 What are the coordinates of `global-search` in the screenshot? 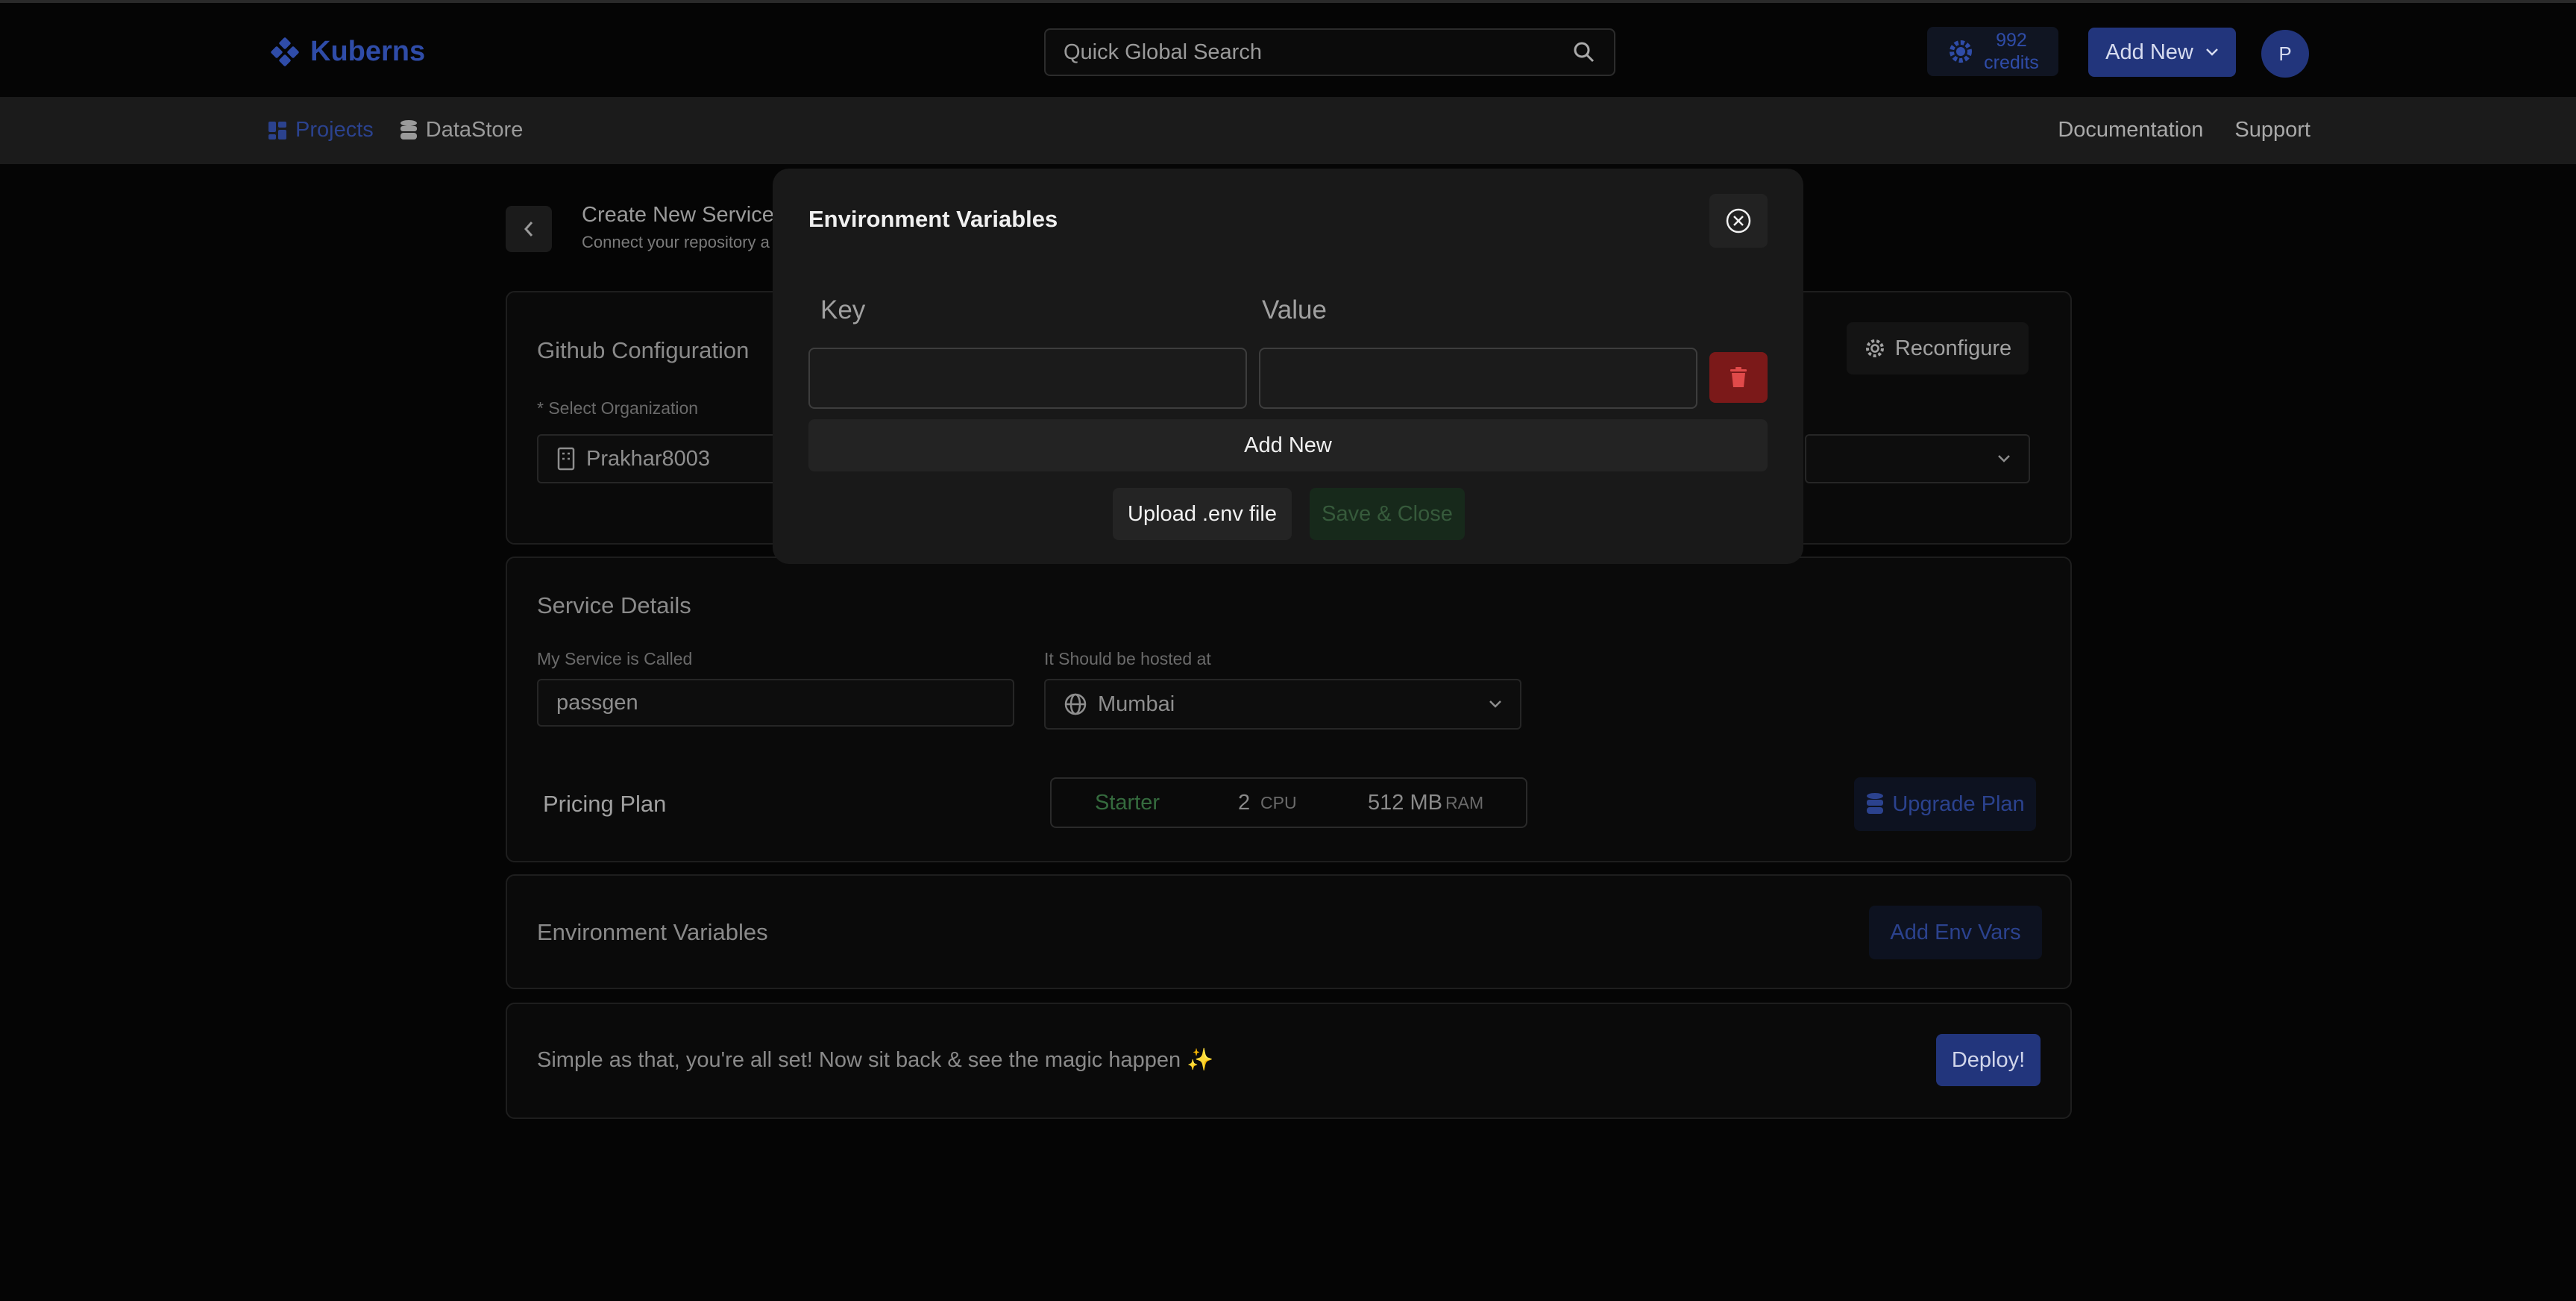 It's located at (1330, 52).